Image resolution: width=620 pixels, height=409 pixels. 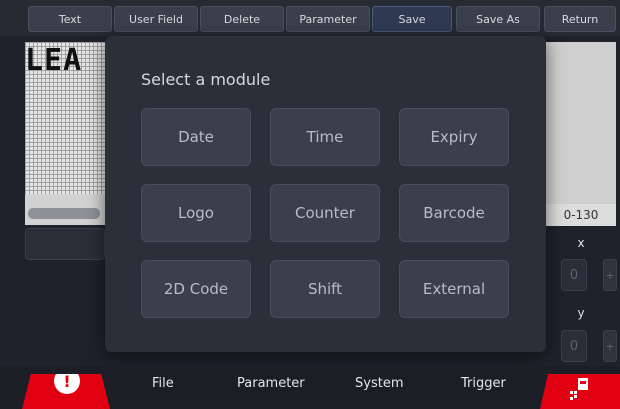 What do you see at coordinates (379, 383) in the screenshot?
I see `nav-system: System` at bounding box center [379, 383].